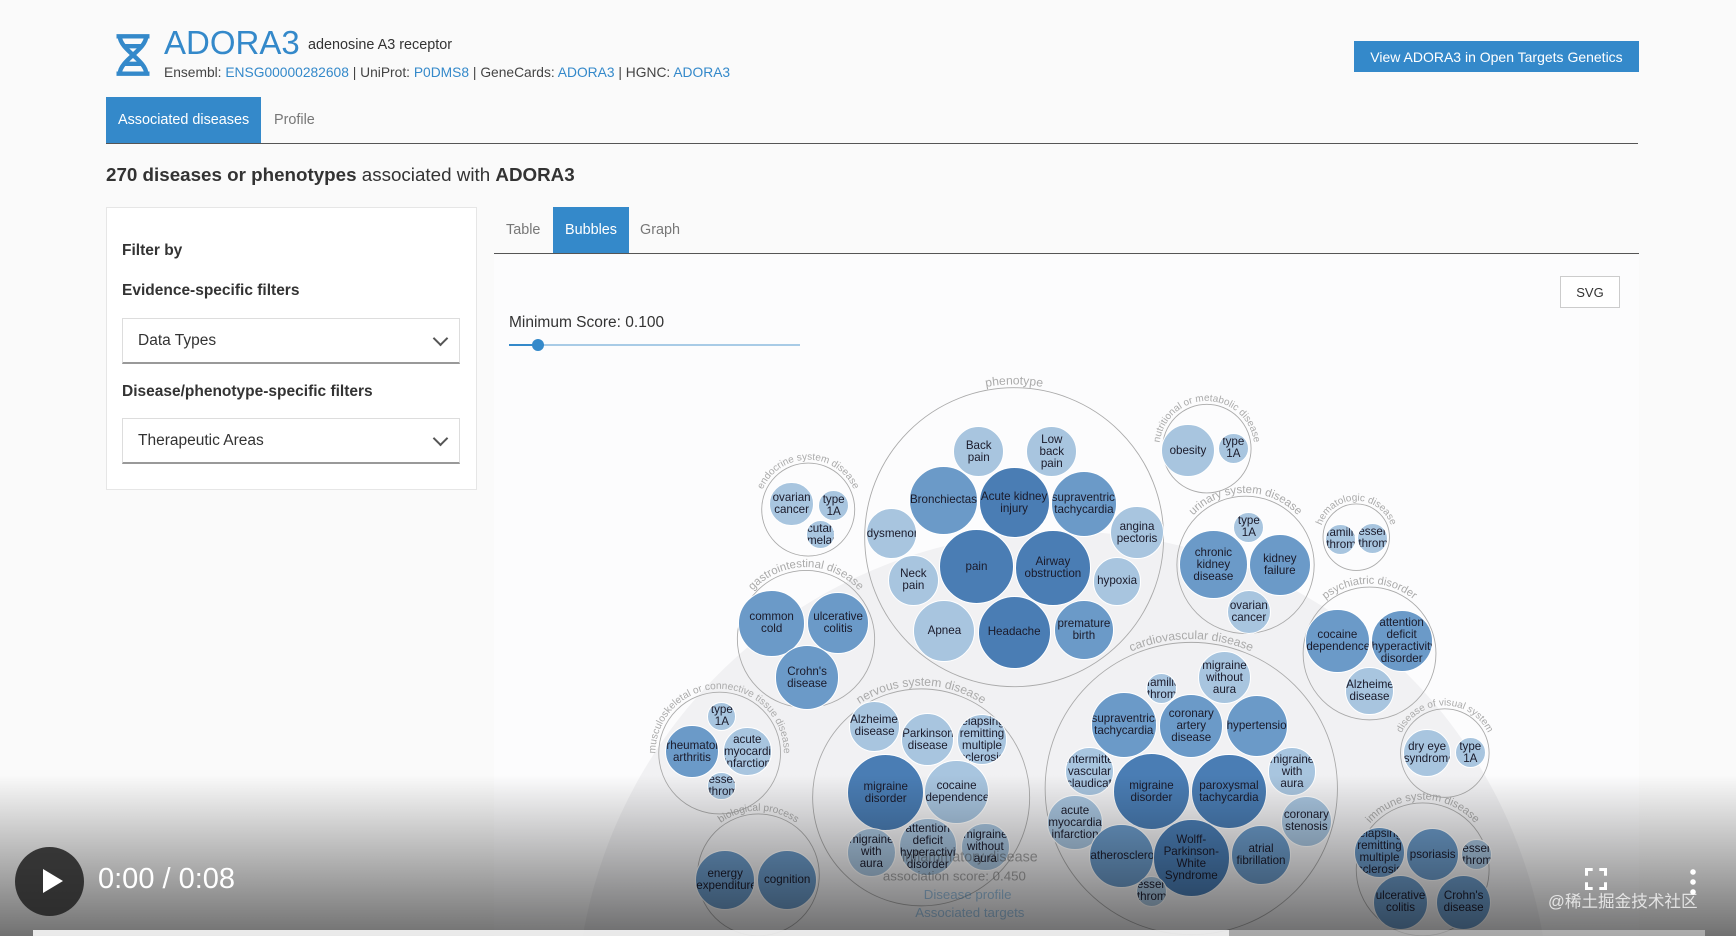  Describe the element at coordinates (49, 881) in the screenshot. I see `play-button` at that location.